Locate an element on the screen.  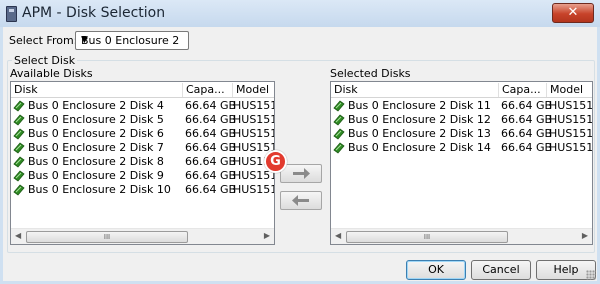
table-row: Bus 0 Enclosure 2 Disk 13 66.64 GBHUS151P is located at coordinates (461, 134).